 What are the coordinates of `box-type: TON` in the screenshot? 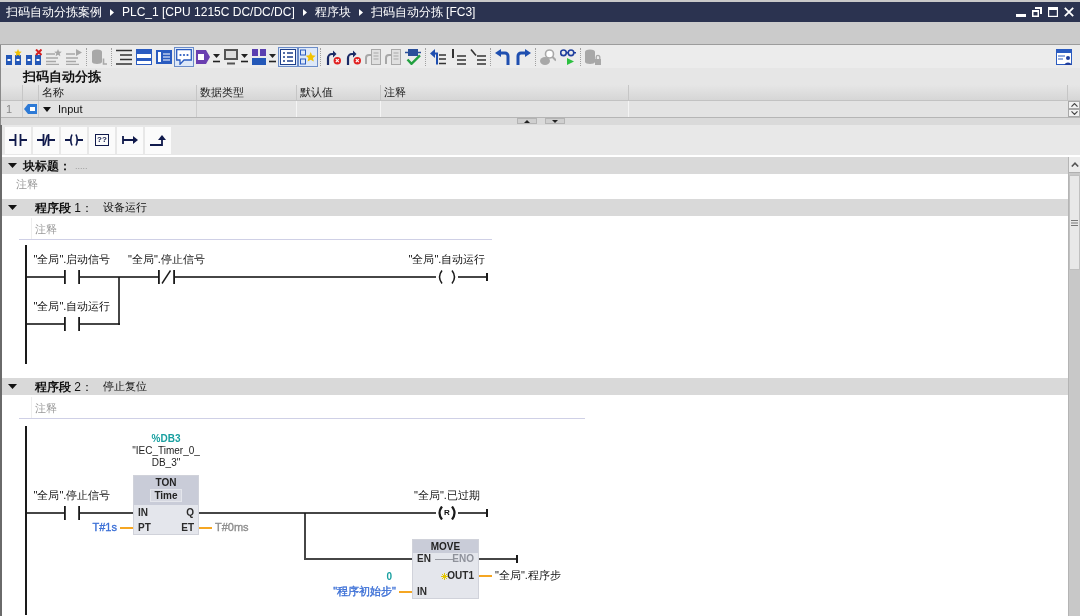 It's located at (166, 482).